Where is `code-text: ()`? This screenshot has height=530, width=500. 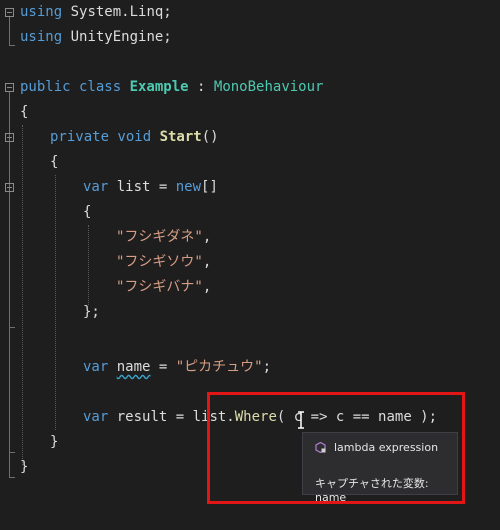 code-text: () is located at coordinates (210, 137).